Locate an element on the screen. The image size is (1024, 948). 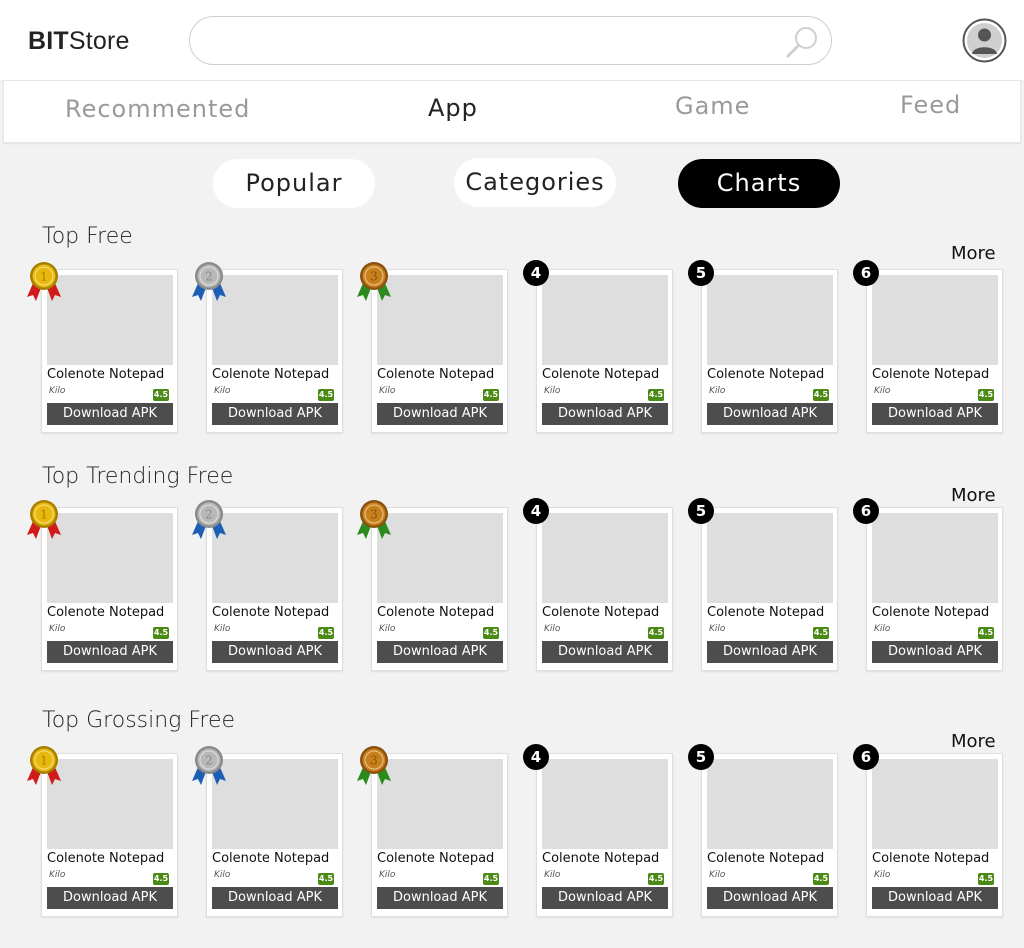
more-link-top-trending-free: More is located at coordinates (973, 495).